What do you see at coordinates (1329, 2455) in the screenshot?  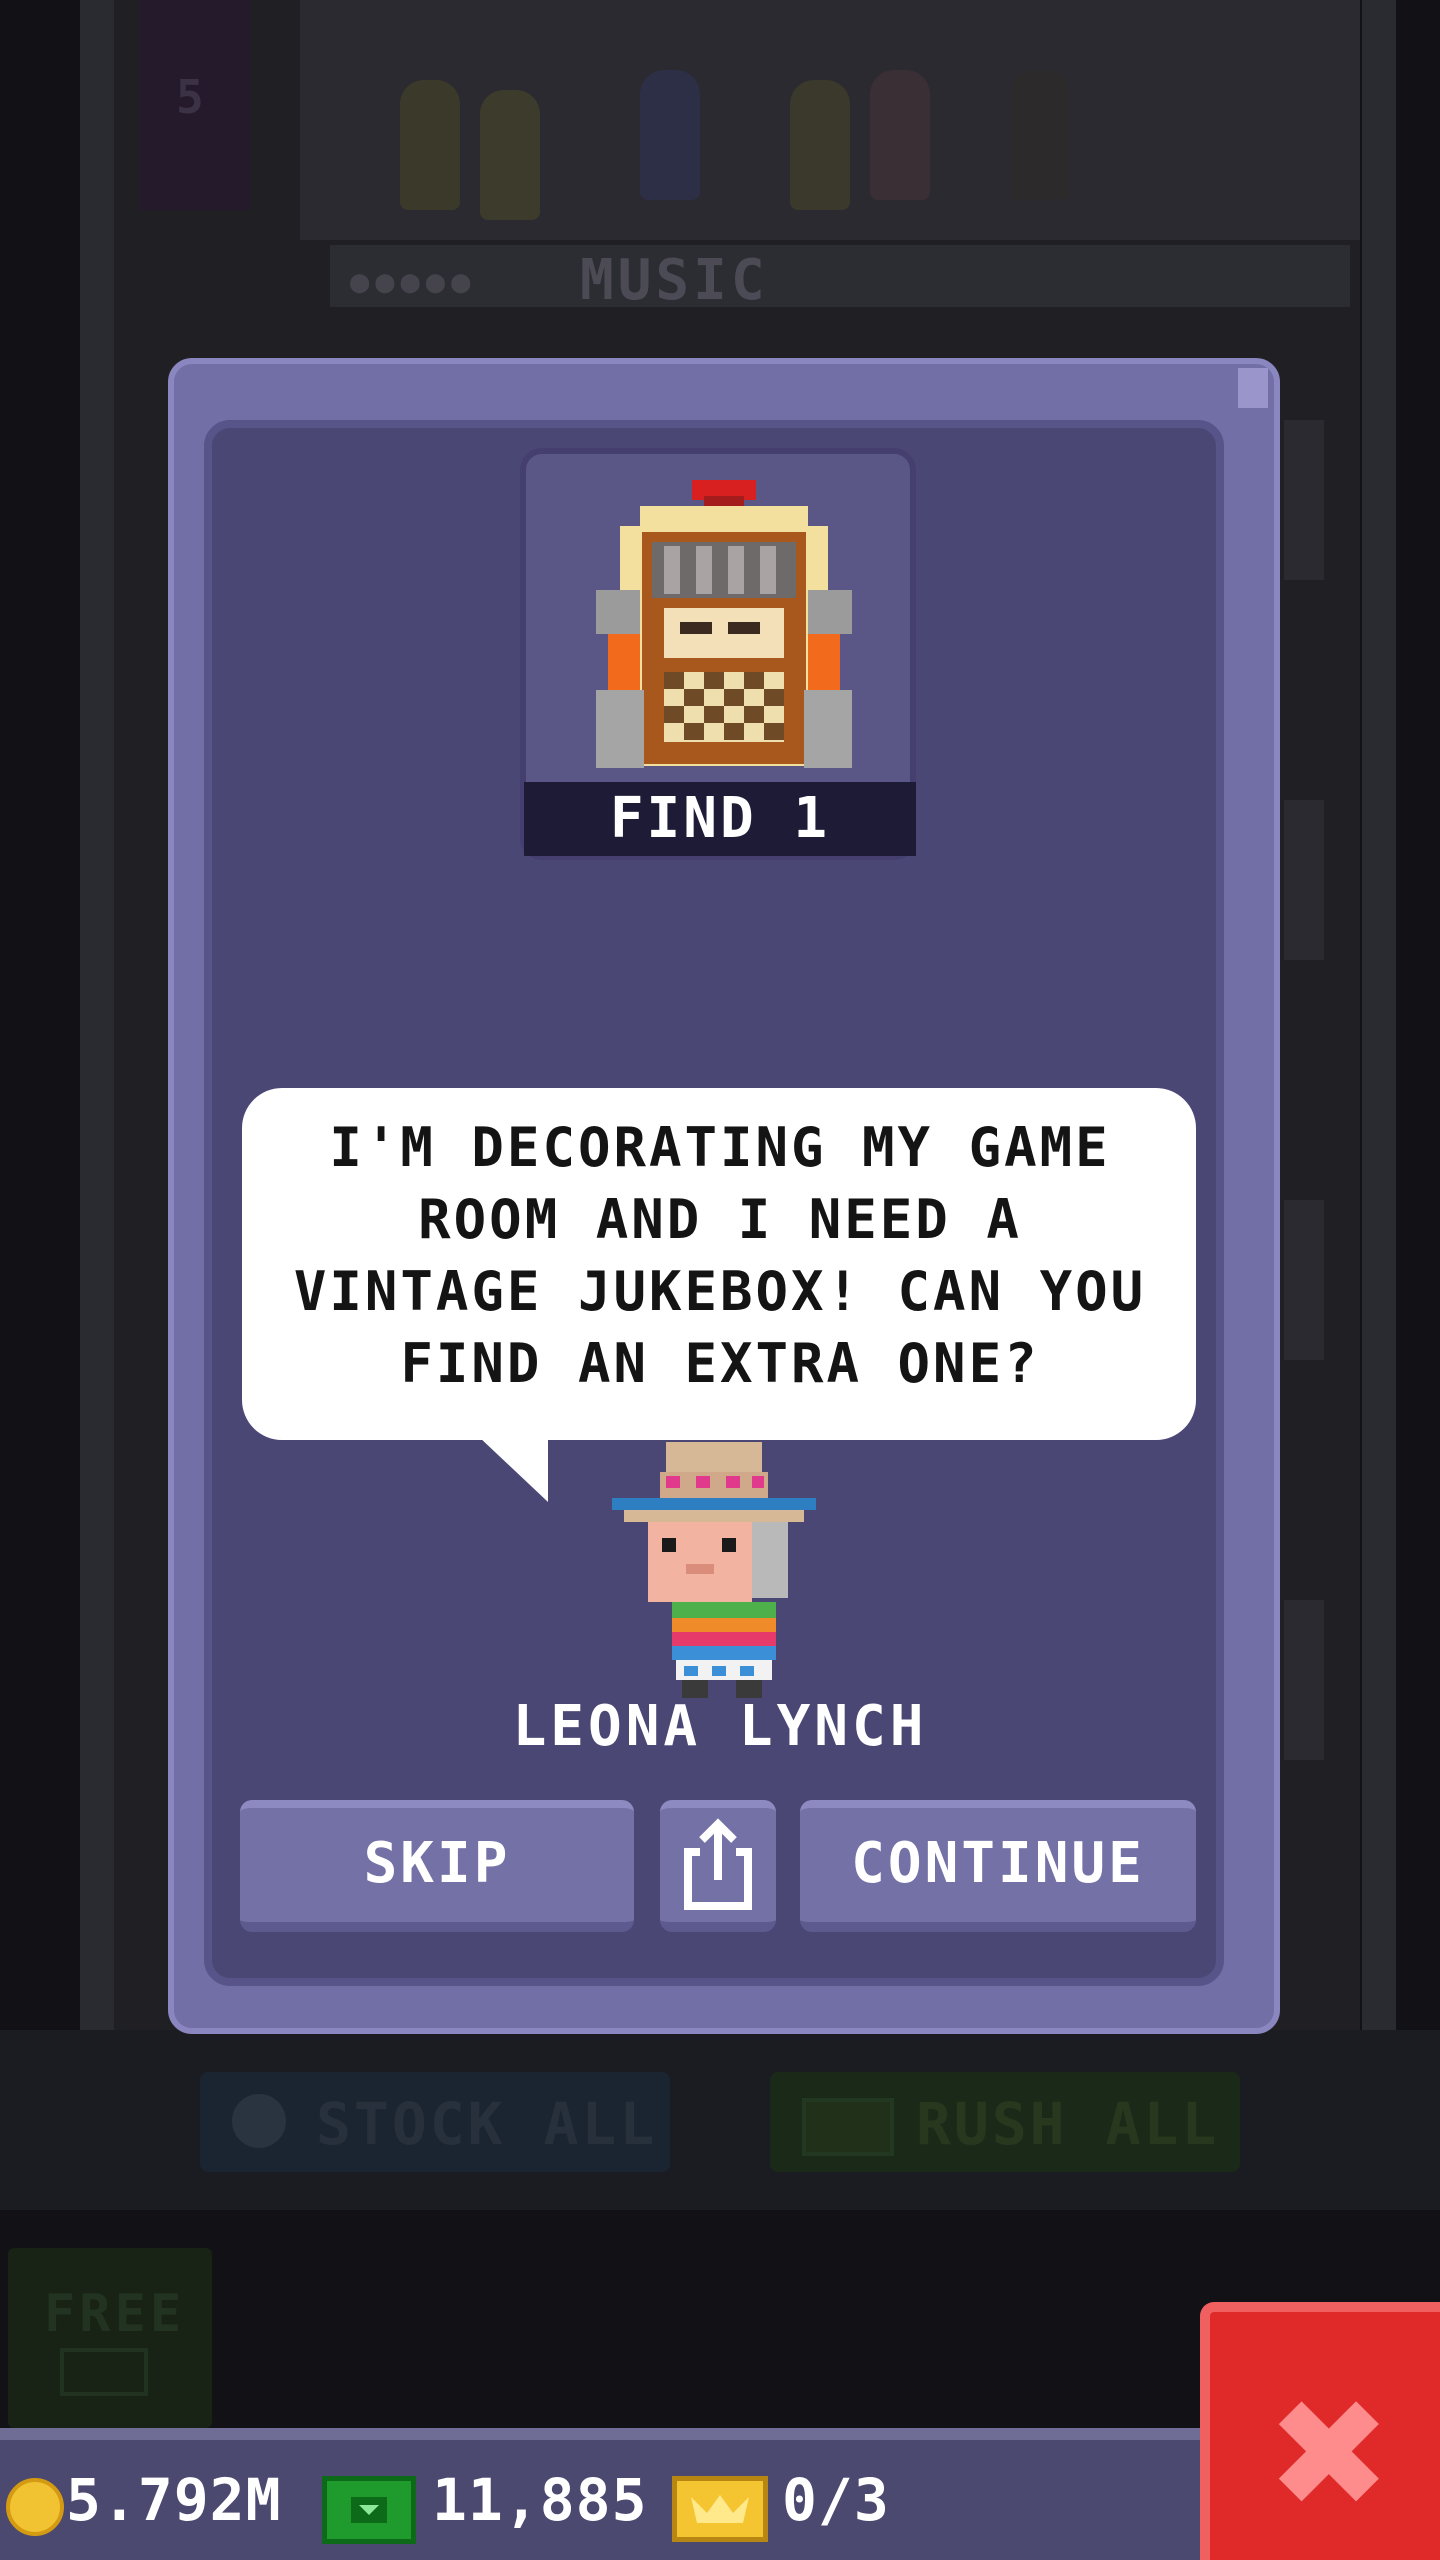 I see `close-icon: ✖` at bounding box center [1329, 2455].